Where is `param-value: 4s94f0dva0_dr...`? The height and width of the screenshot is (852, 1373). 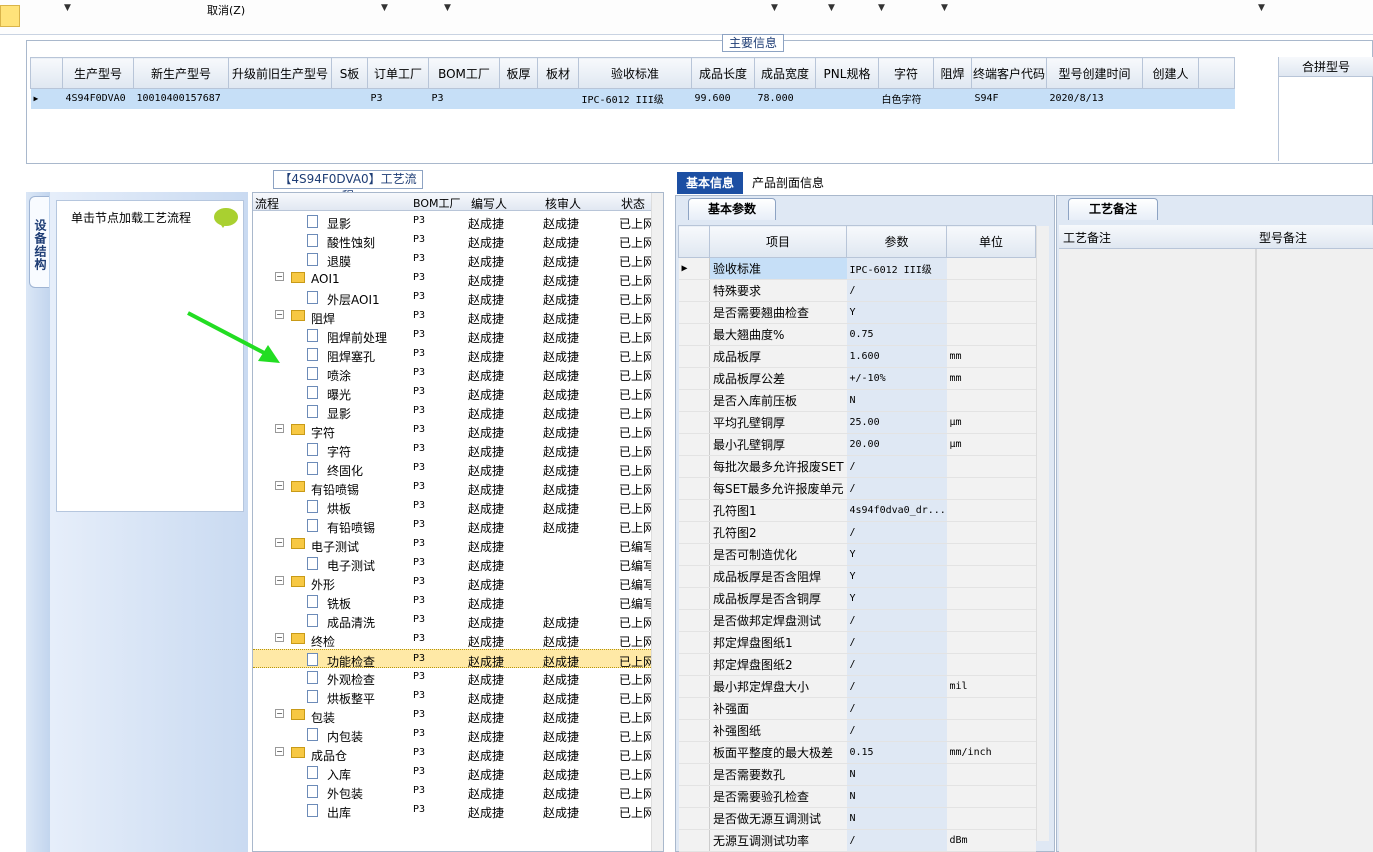
param-value: 4s94f0dva0_dr... is located at coordinates (896, 510).